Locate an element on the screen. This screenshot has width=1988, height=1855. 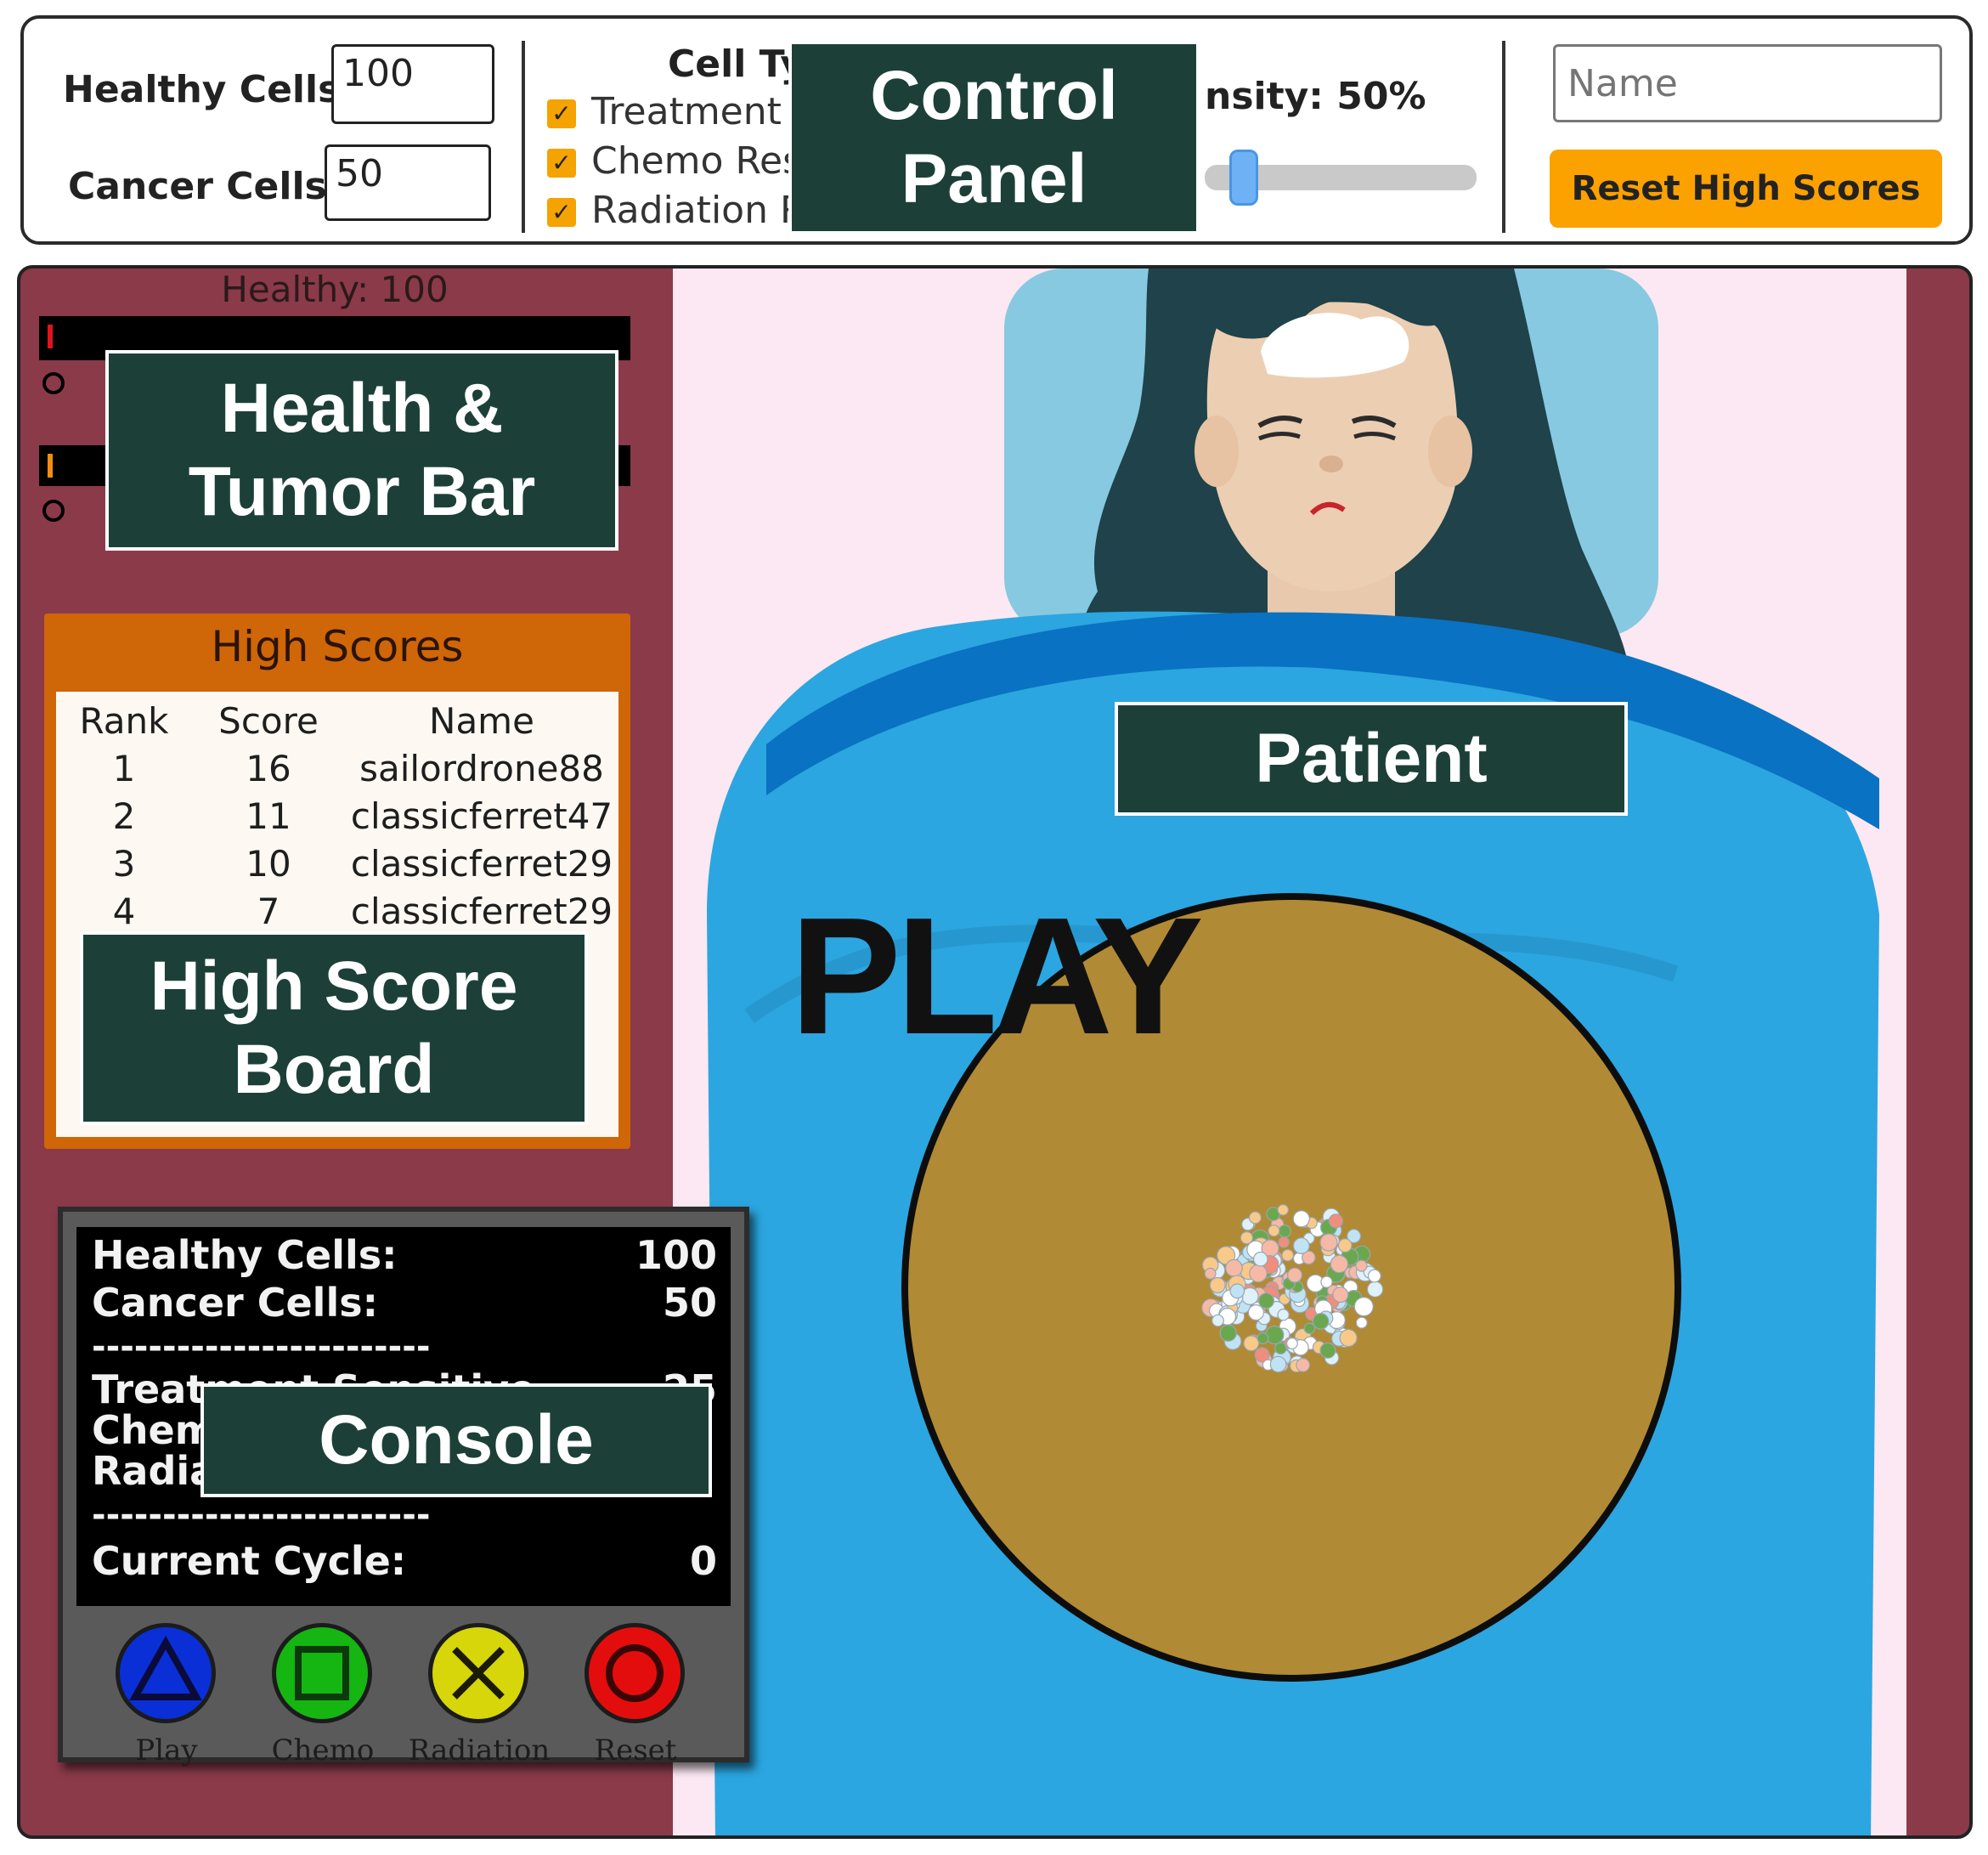
checkbox-label: Treatment S is located at coordinates (704, 111).